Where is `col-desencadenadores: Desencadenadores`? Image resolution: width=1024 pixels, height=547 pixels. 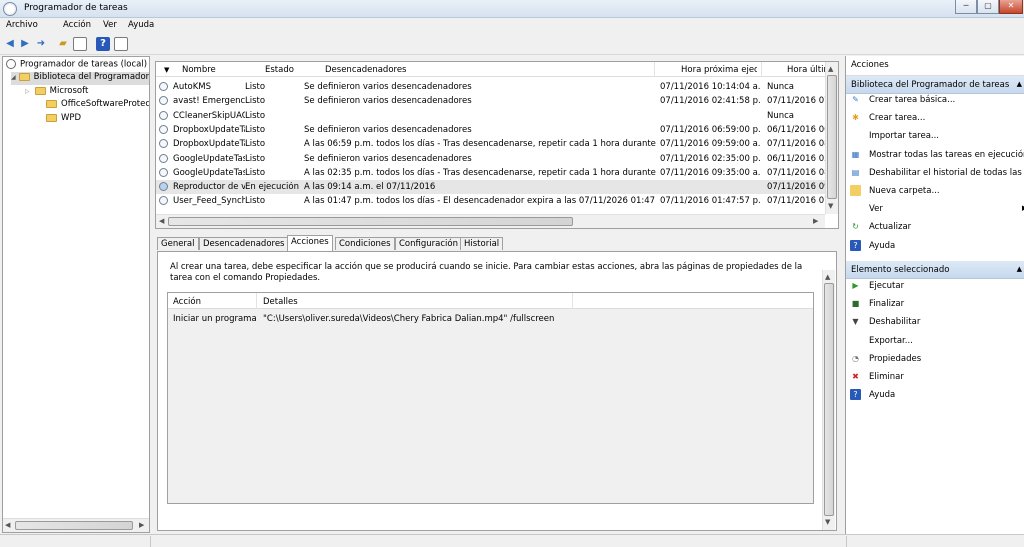
col-desencadenadores: Desencadenadores is located at coordinates (366, 70).